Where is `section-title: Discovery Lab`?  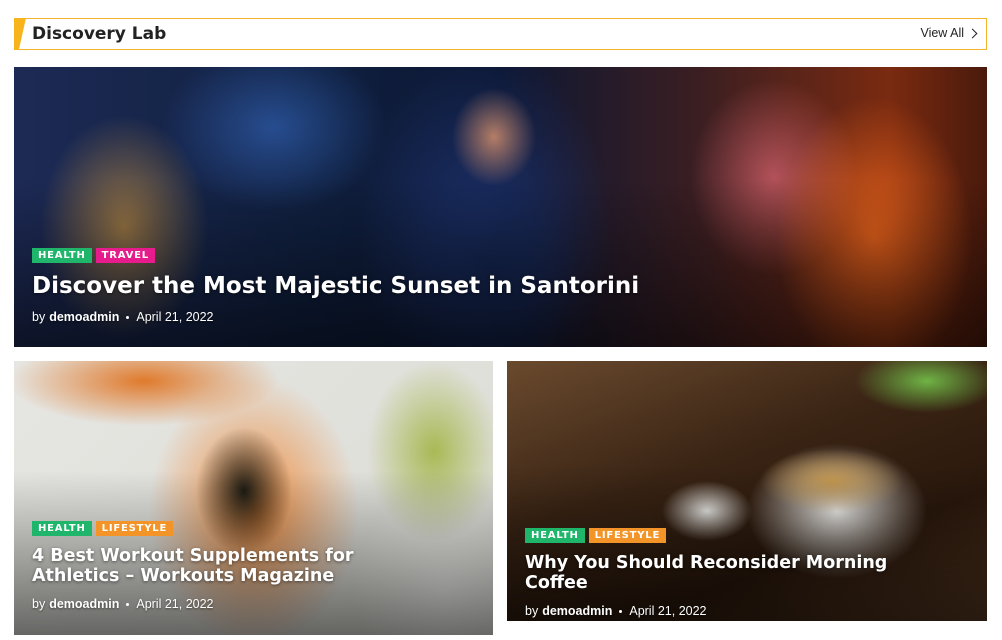
section-title: Discovery Lab is located at coordinates (99, 34).